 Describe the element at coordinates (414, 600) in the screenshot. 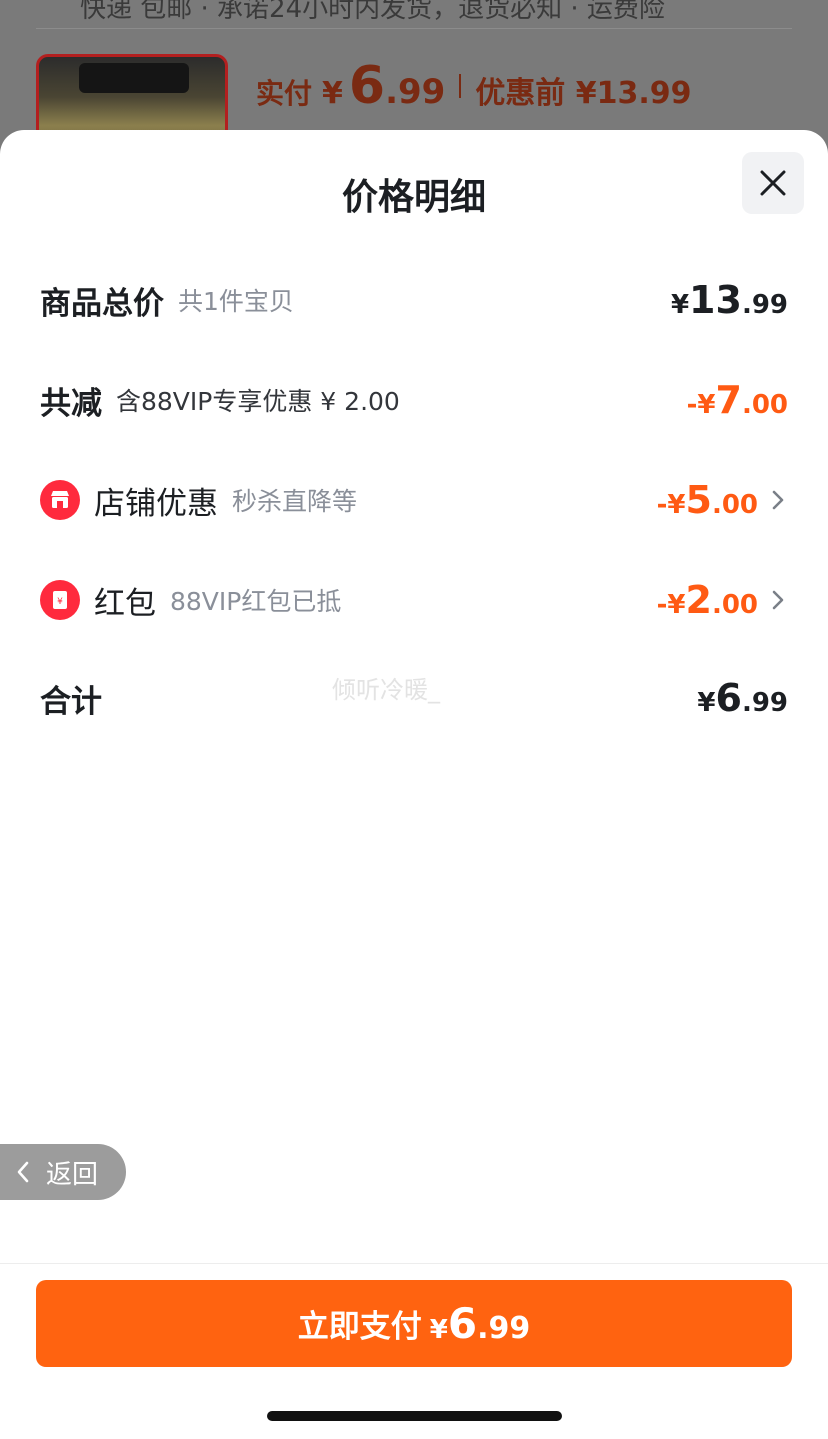

I see `row-red-packet: ¥ 红包 88VIP红包已抵 -¥ 2 .00` at that location.